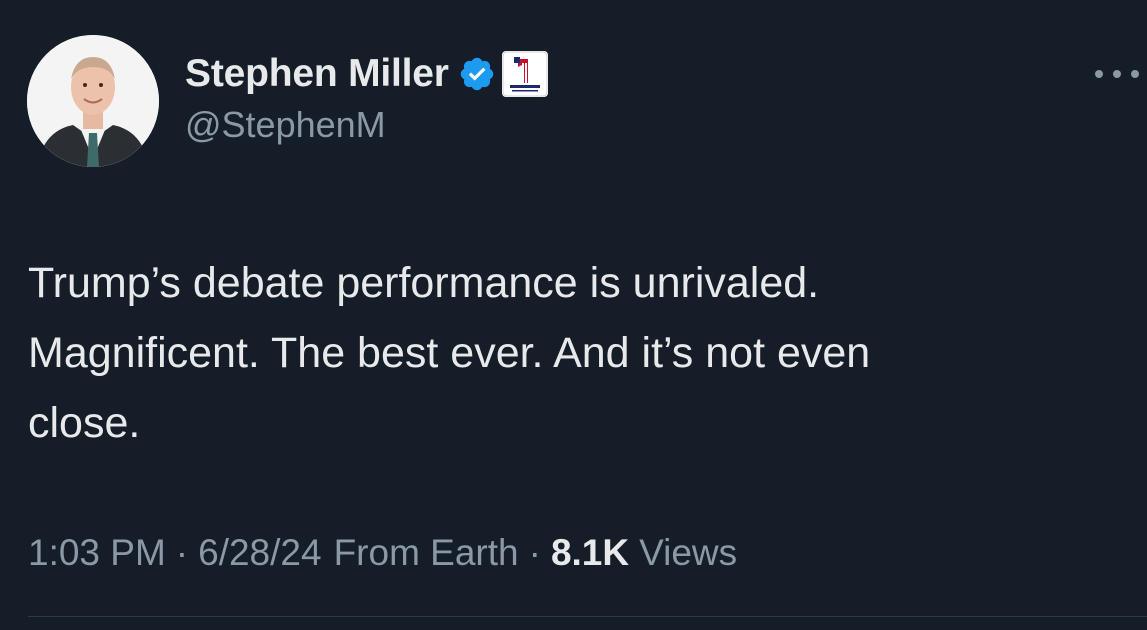  What do you see at coordinates (688, 553) in the screenshot?
I see `views-label: Views` at bounding box center [688, 553].